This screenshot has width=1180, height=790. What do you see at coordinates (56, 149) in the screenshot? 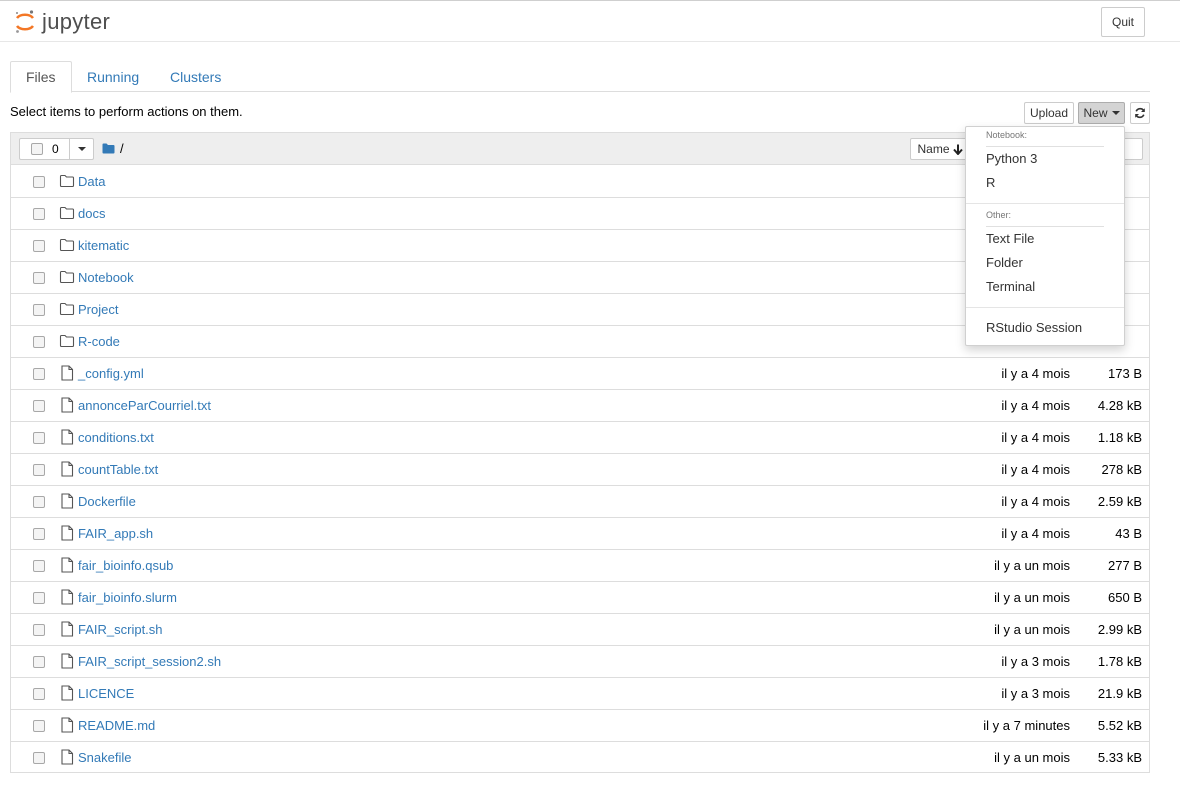
I see `select-all-dropdown: 0` at bounding box center [56, 149].